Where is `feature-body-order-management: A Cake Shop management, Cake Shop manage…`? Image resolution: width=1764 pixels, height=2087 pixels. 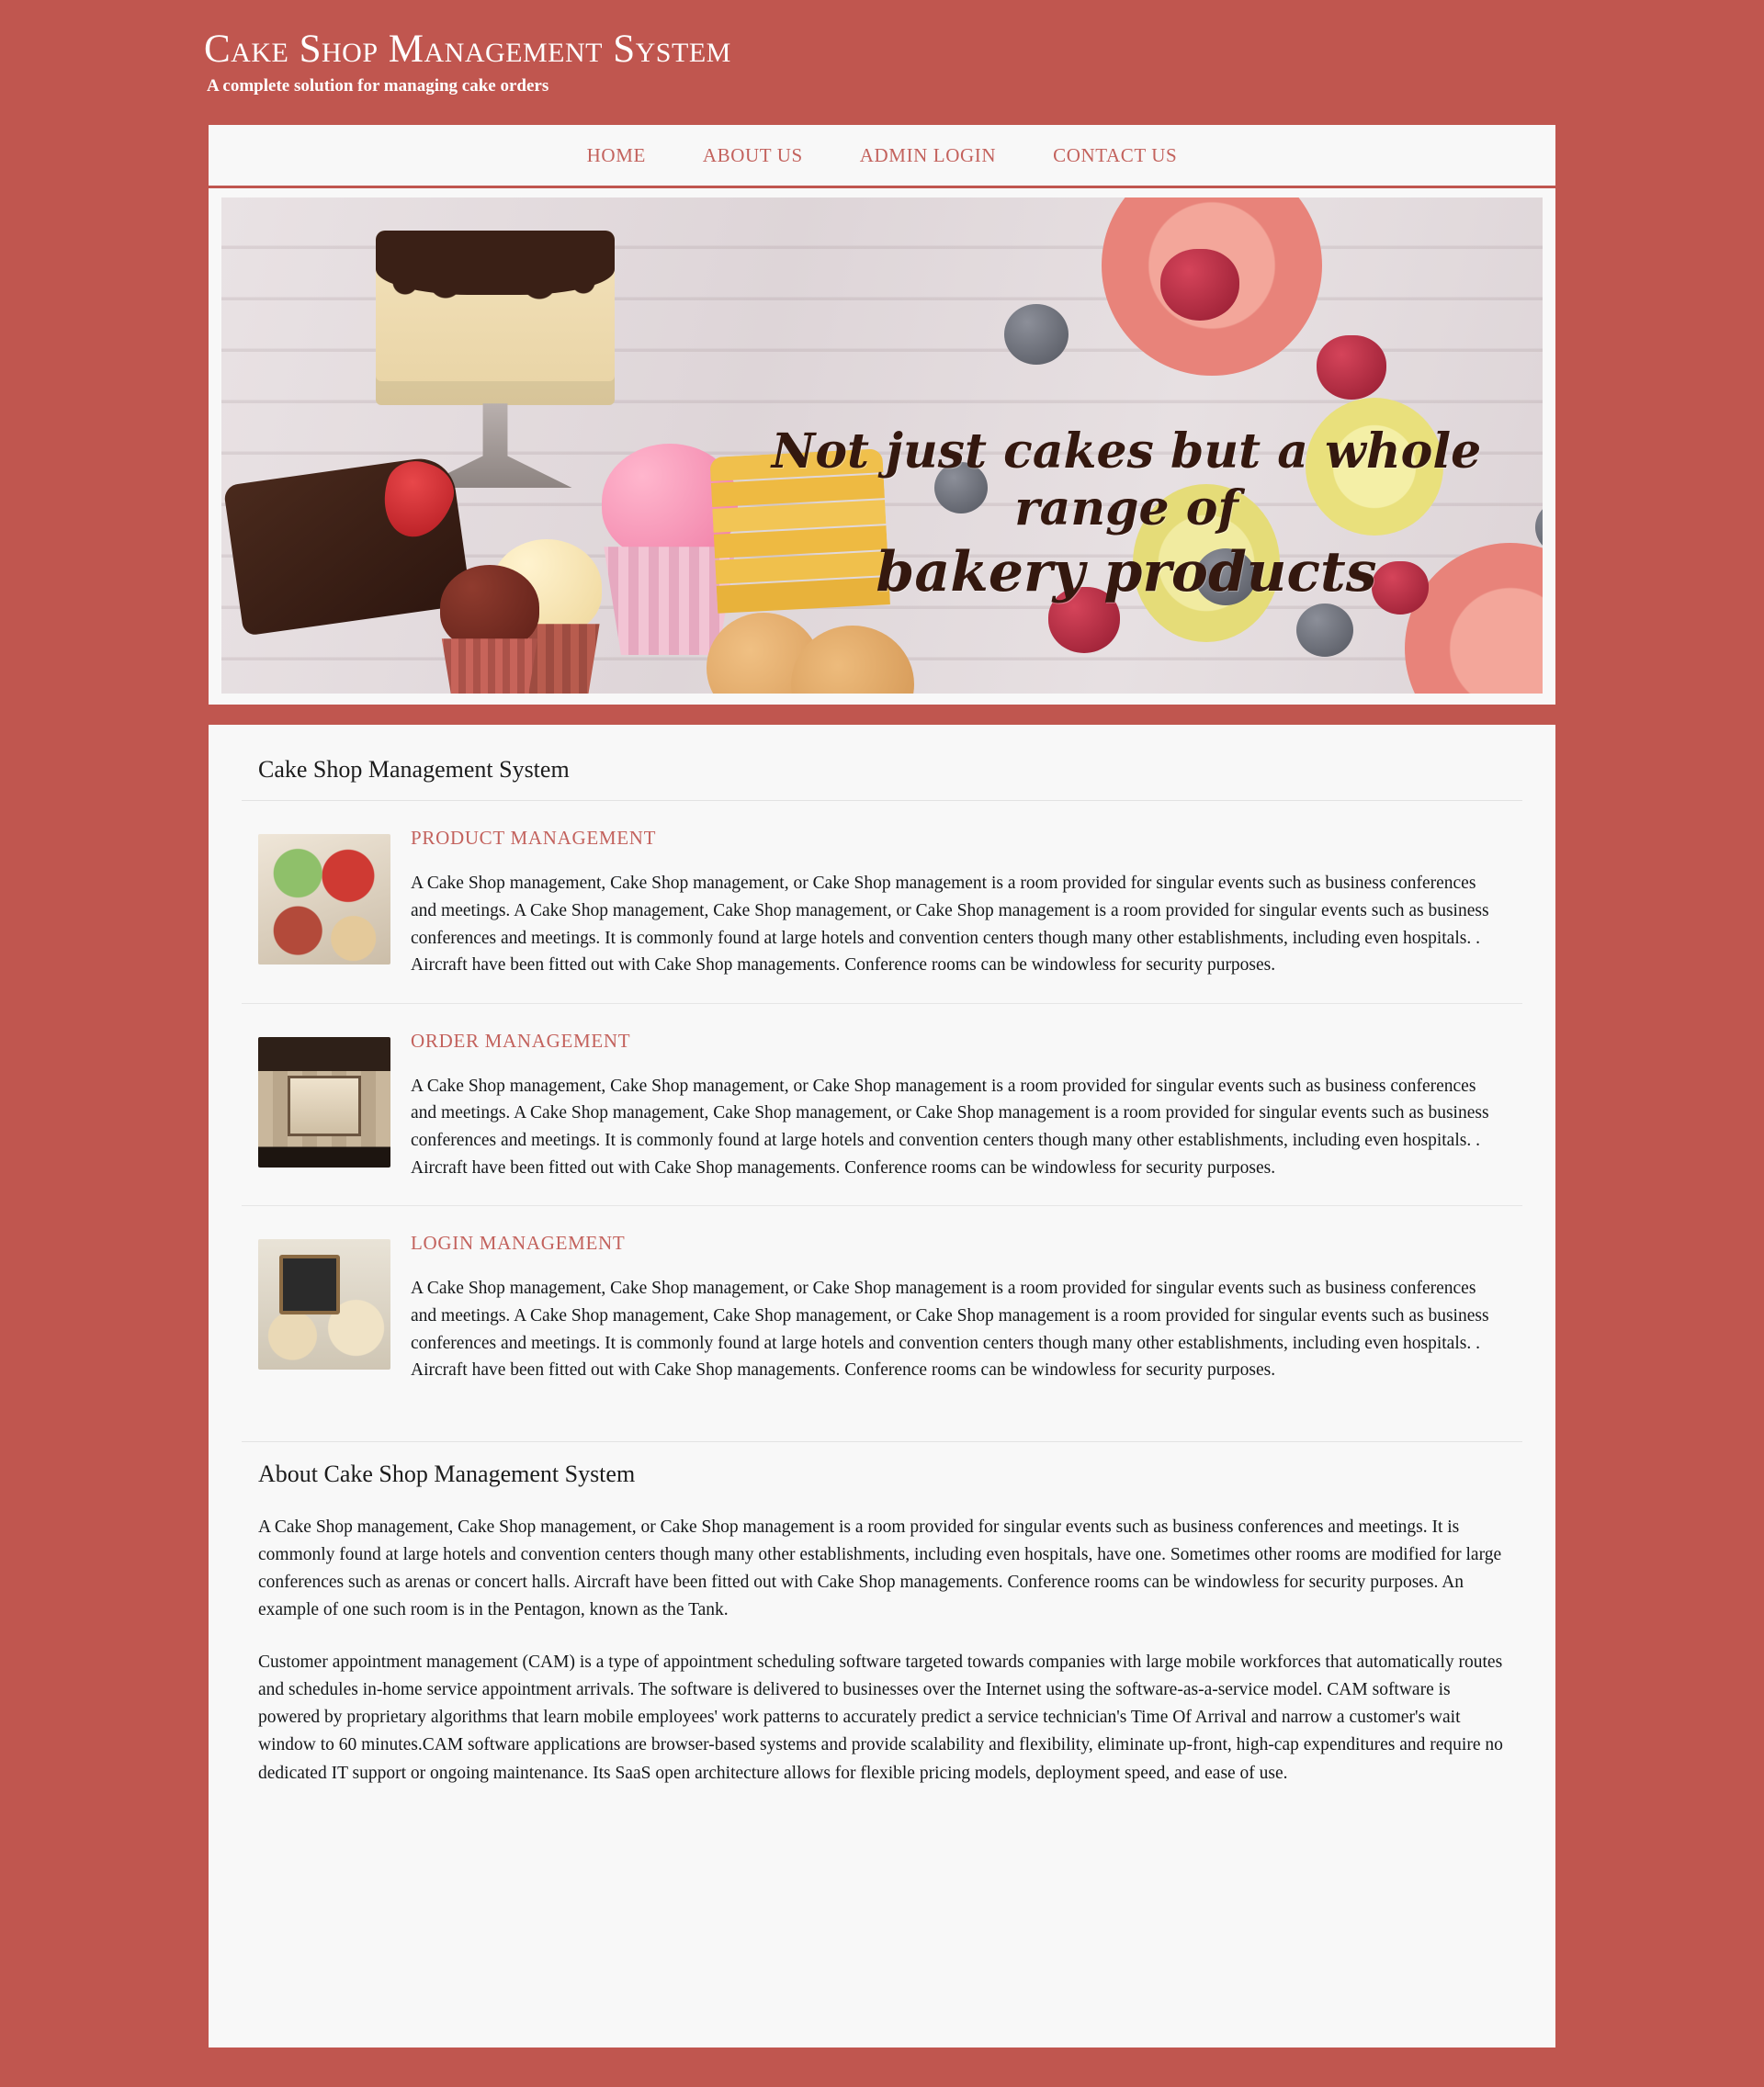 feature-body-order-management: A Cake Shop management, Cake Shop manage… is located at coordinates (950, 1127).